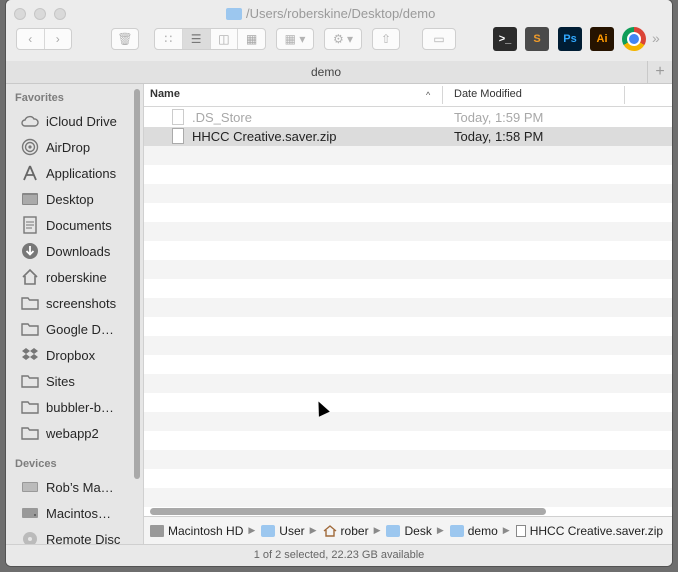  Describe the element at coordinates (499, 136) in the screenshot. I see `file-date: Today, 1:58 PM` at that location.